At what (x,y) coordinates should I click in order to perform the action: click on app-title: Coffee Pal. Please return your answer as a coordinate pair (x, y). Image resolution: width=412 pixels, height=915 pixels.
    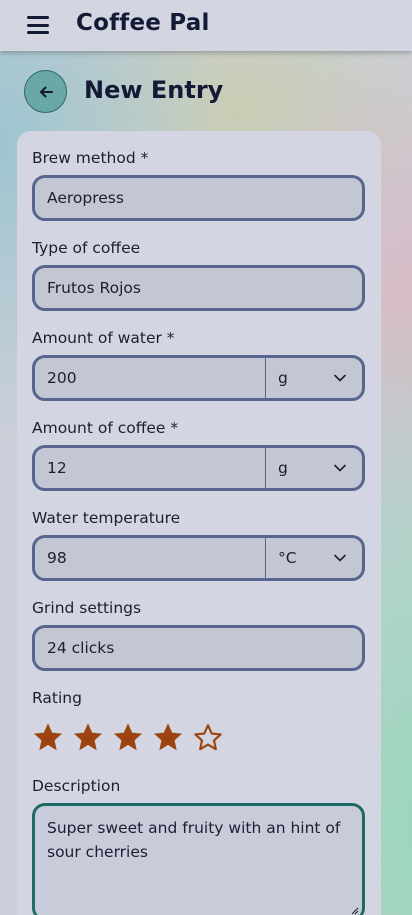
    Looking at the image, I should click on (143, 23).